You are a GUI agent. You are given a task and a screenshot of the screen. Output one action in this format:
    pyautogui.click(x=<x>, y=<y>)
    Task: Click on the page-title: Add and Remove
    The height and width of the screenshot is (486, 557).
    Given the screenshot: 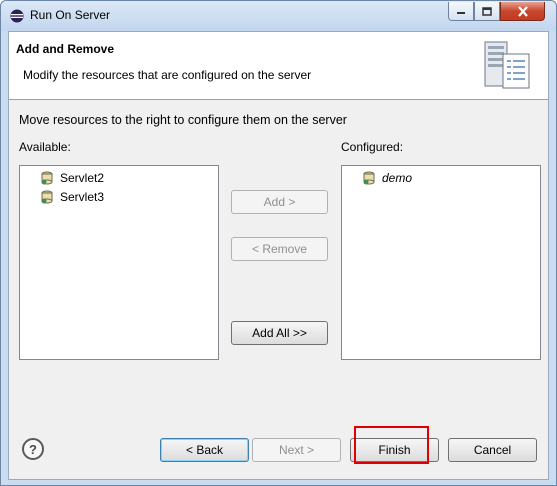 What is the action you would take?
    pyautogui.click(x=65, y=49)
    